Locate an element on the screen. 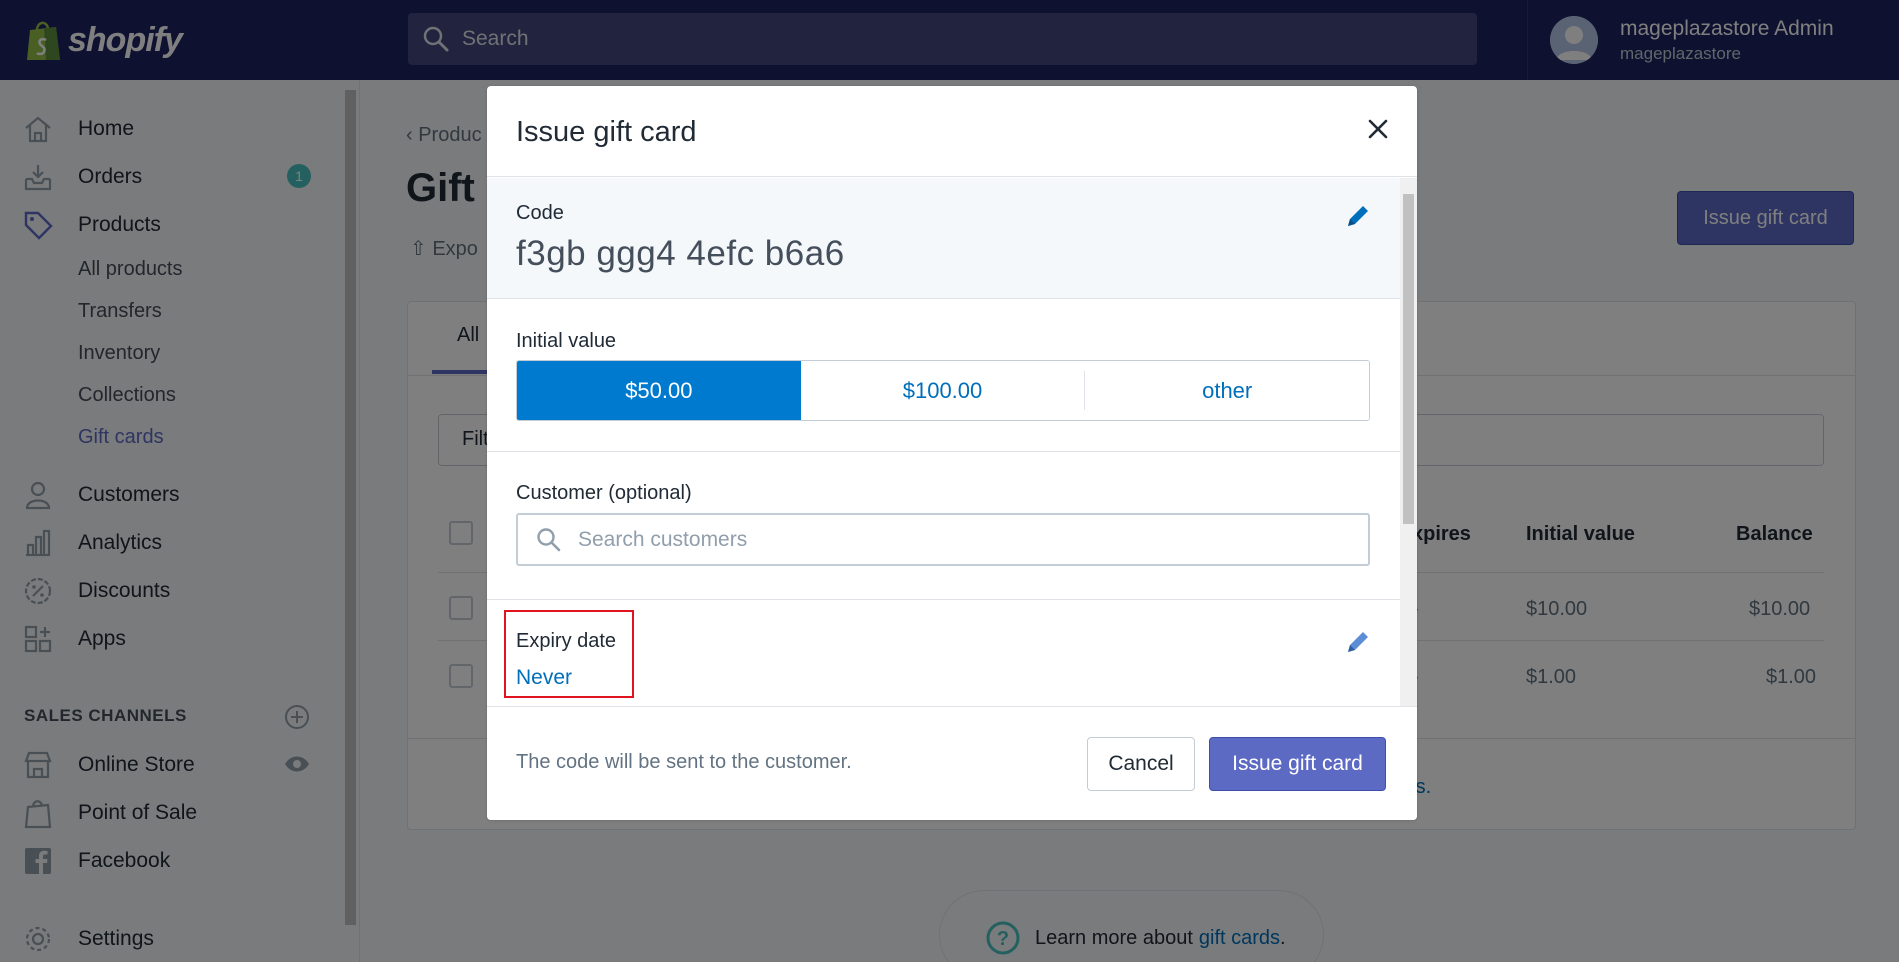 The height and width of the screenshot is (962, 1899). modal-scrollbar-thumb is located at coordinates (1408, 359).